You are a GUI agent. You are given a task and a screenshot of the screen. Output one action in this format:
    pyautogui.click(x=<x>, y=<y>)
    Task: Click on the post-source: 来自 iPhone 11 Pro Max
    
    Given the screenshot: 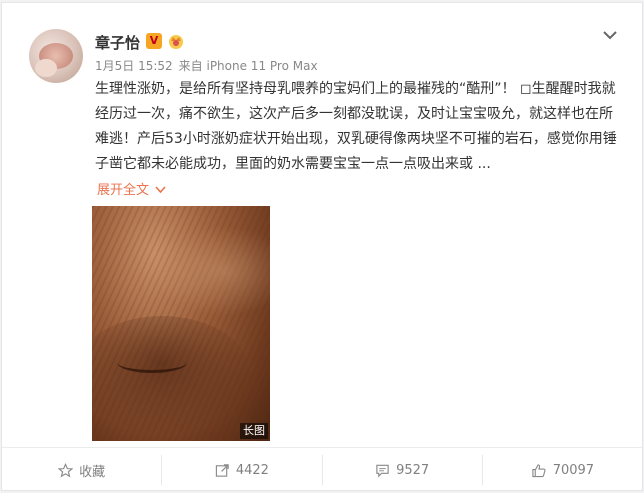 What is the action you would take?
    pyautogui.click(x=248, y=66)
    